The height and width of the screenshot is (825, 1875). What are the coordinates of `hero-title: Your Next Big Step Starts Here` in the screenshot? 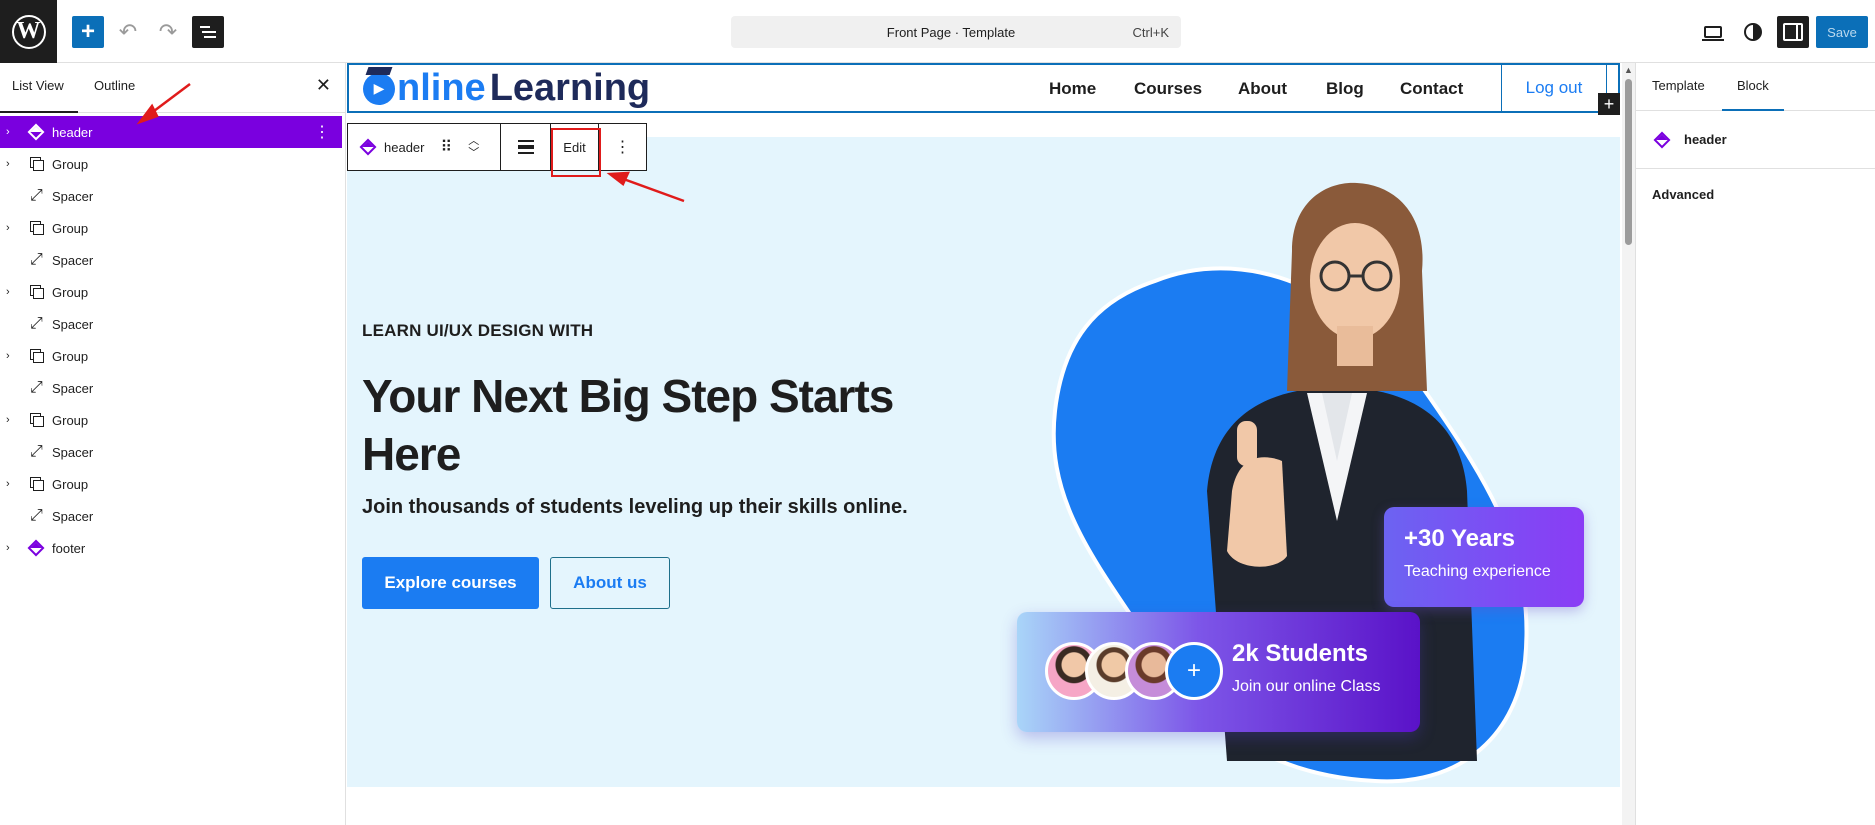 It's located at (628, 425).